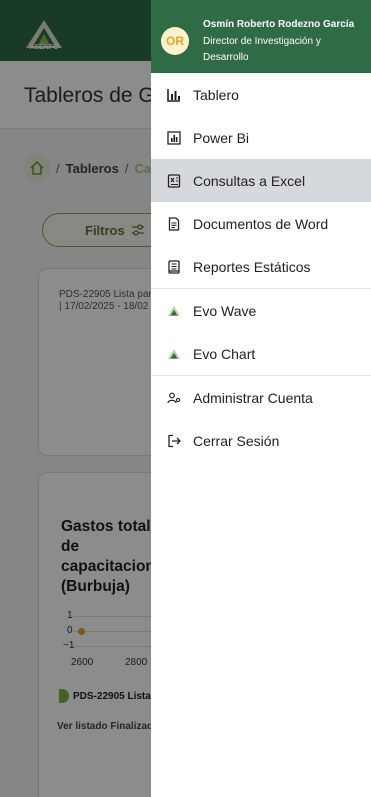 Image resolution: width=371 pixels, height=797 pixels. I want to click on menu-item-label: Evo Chart, so click(224, 353).